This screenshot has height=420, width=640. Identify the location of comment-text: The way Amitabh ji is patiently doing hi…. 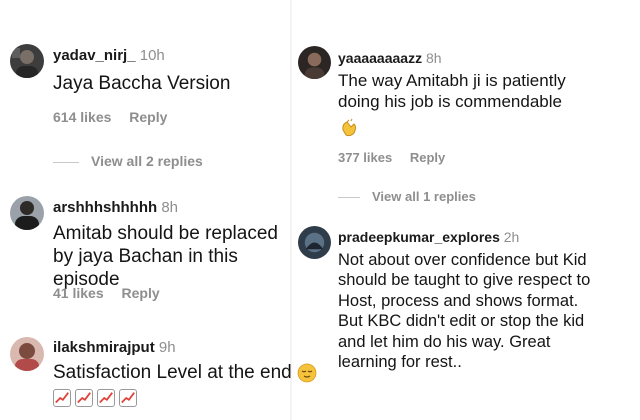
(452, 91).